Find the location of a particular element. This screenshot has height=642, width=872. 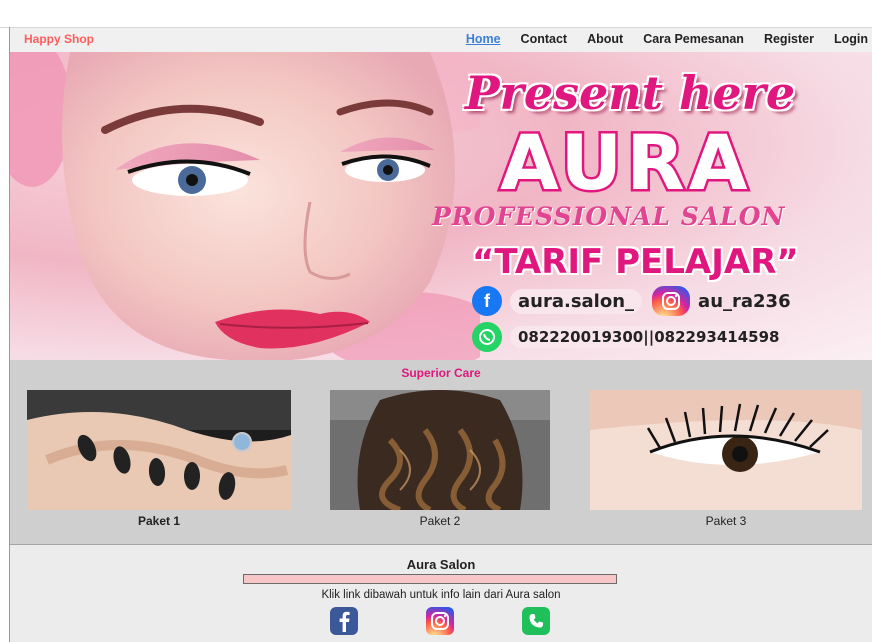

facebook-icon: f is located at coordinates (487, 301).